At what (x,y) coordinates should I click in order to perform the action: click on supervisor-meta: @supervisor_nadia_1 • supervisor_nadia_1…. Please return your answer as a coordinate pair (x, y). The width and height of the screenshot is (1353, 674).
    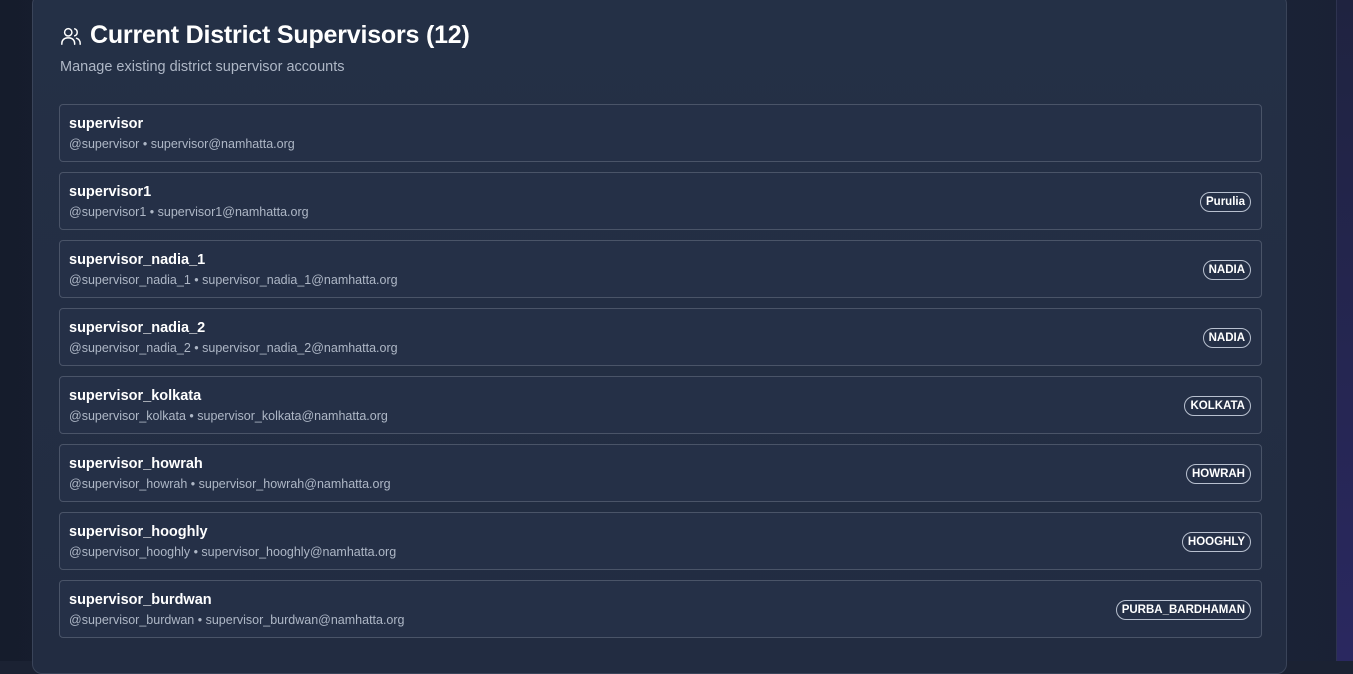
    Looking at the image, I should click on (233, 280).